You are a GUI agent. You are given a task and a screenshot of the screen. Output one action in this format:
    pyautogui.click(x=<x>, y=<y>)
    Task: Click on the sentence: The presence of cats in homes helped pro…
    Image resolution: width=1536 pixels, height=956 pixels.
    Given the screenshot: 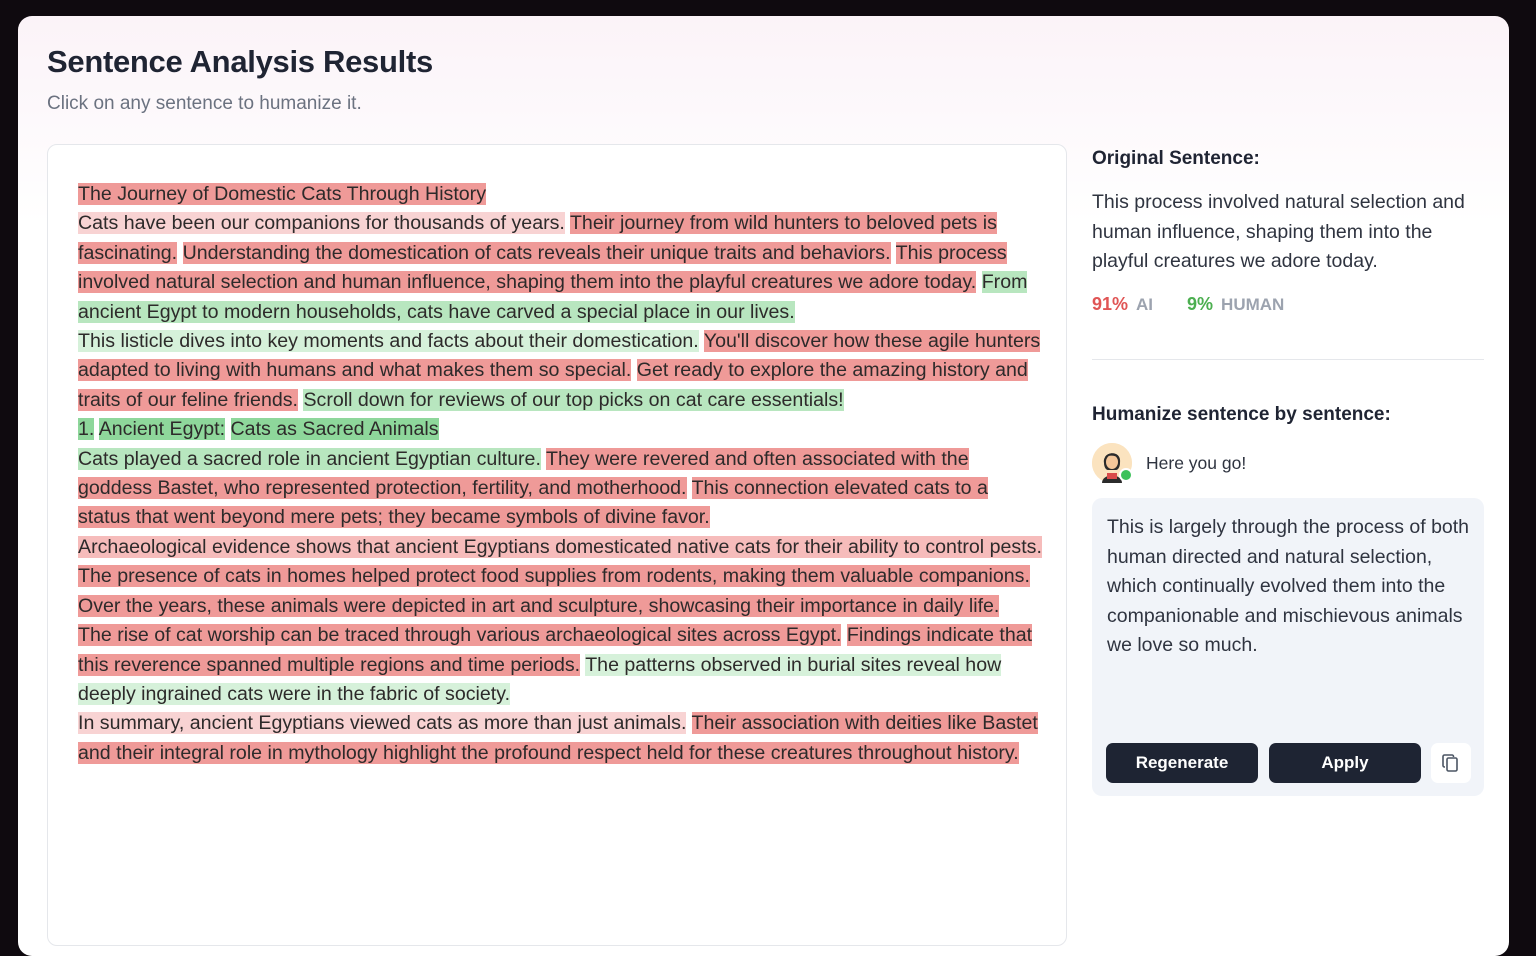 What is the action you would take?
    pyautogui.click(x=554, y=576)
    